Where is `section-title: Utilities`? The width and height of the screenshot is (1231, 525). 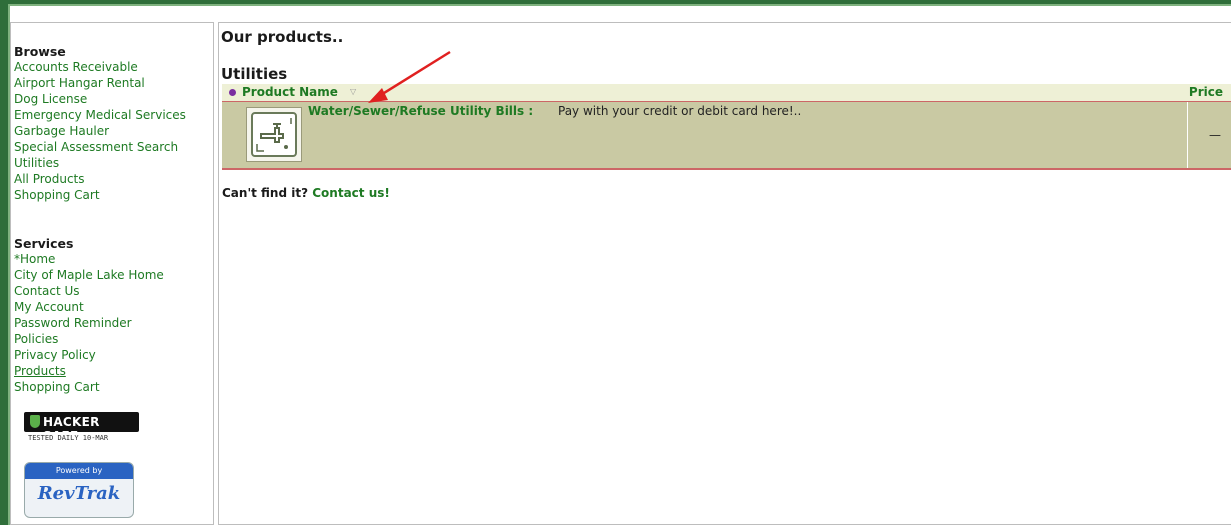
section-title: Utilities is located at coordinates (254, 74).